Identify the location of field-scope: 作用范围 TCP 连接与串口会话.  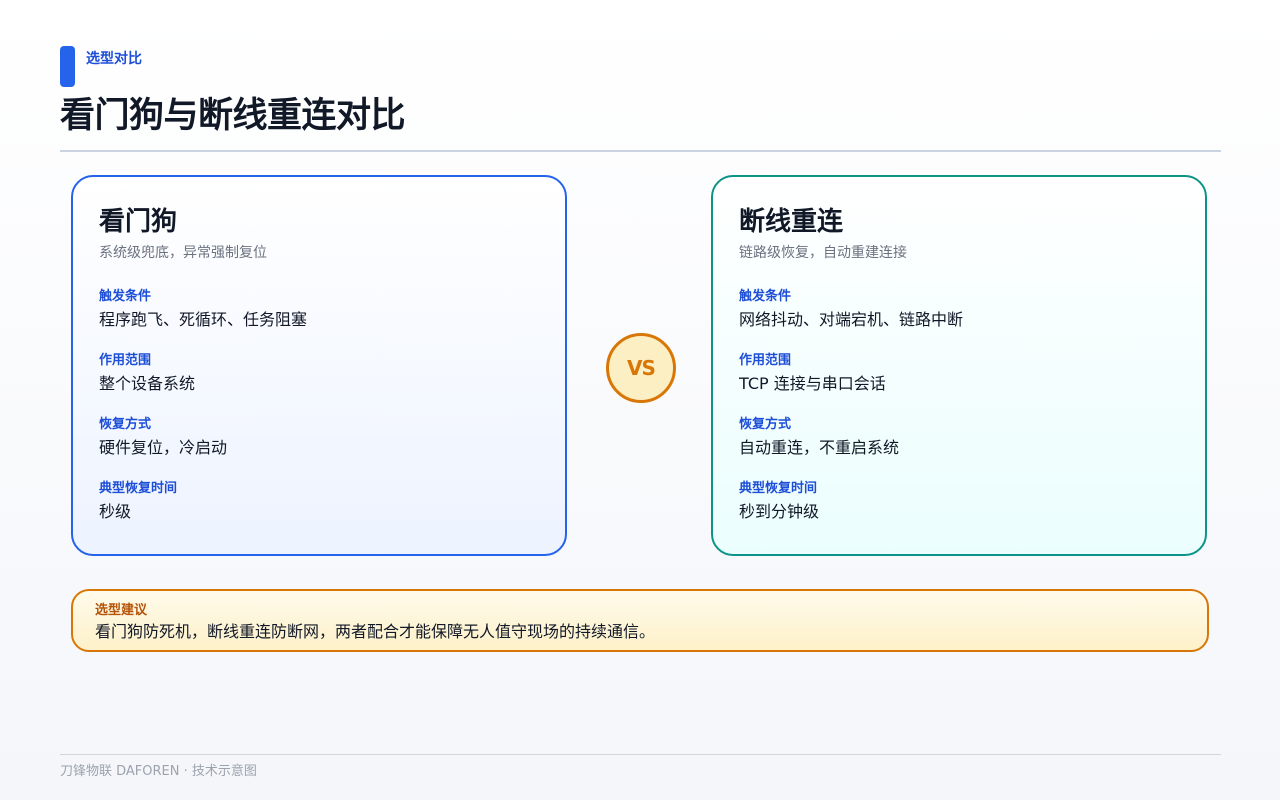
(812, 373).